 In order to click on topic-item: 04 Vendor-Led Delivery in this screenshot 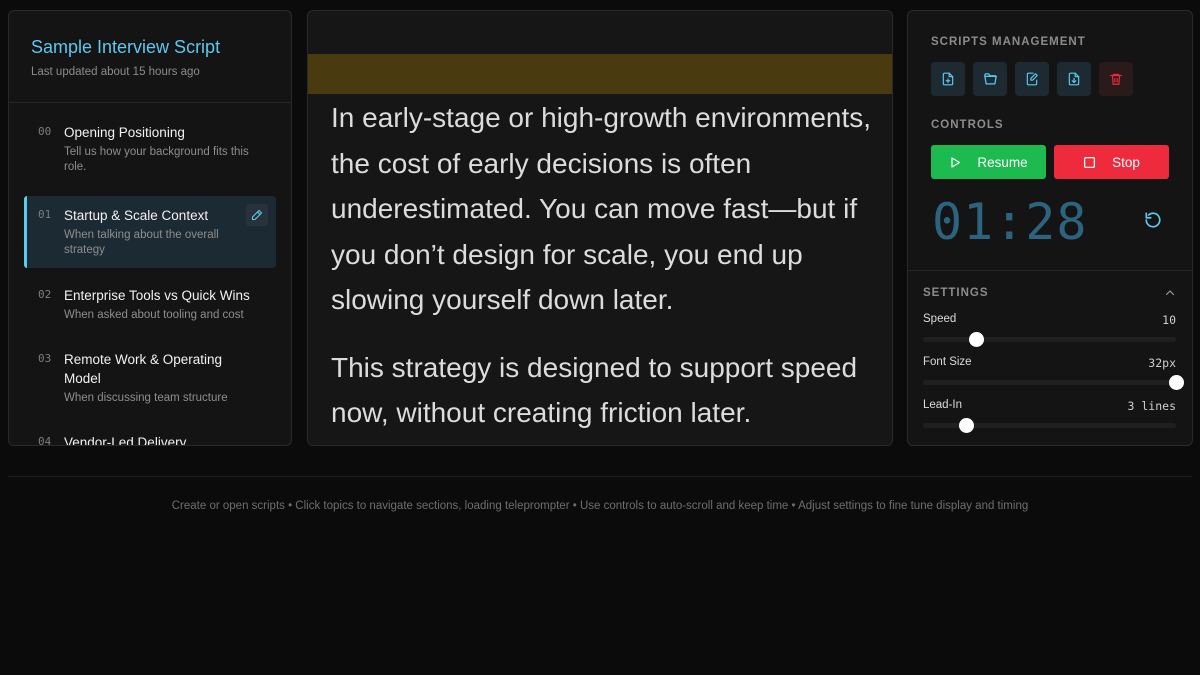, I will do `click(150, 436)`.